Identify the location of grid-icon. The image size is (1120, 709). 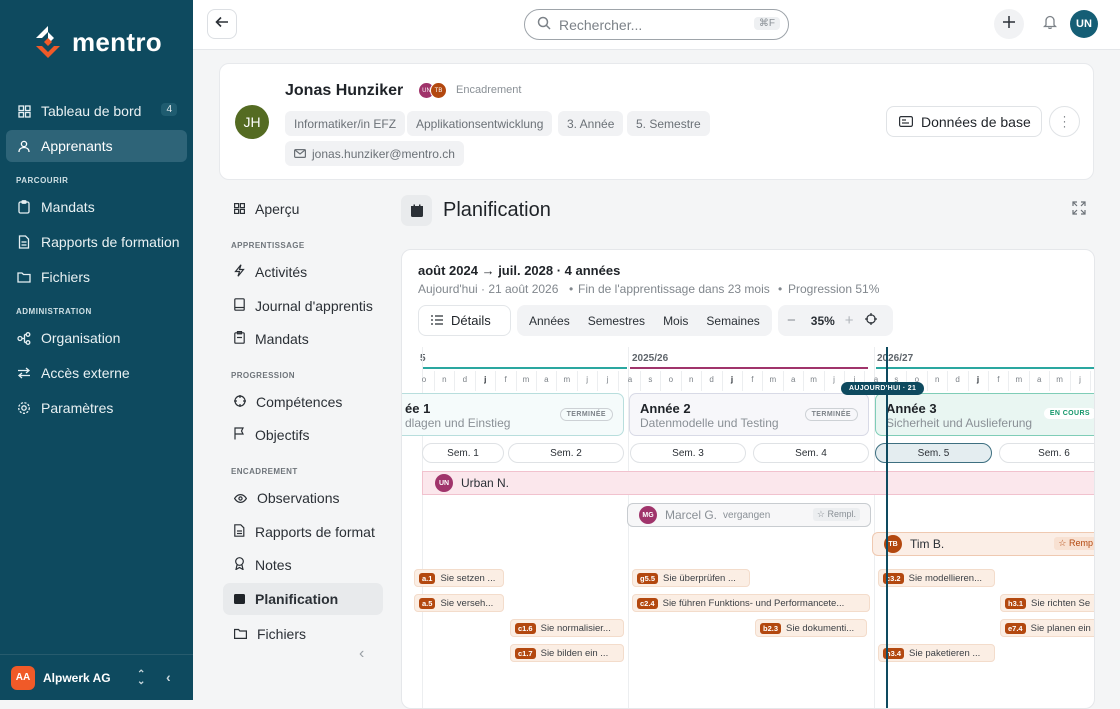
(240, 209).